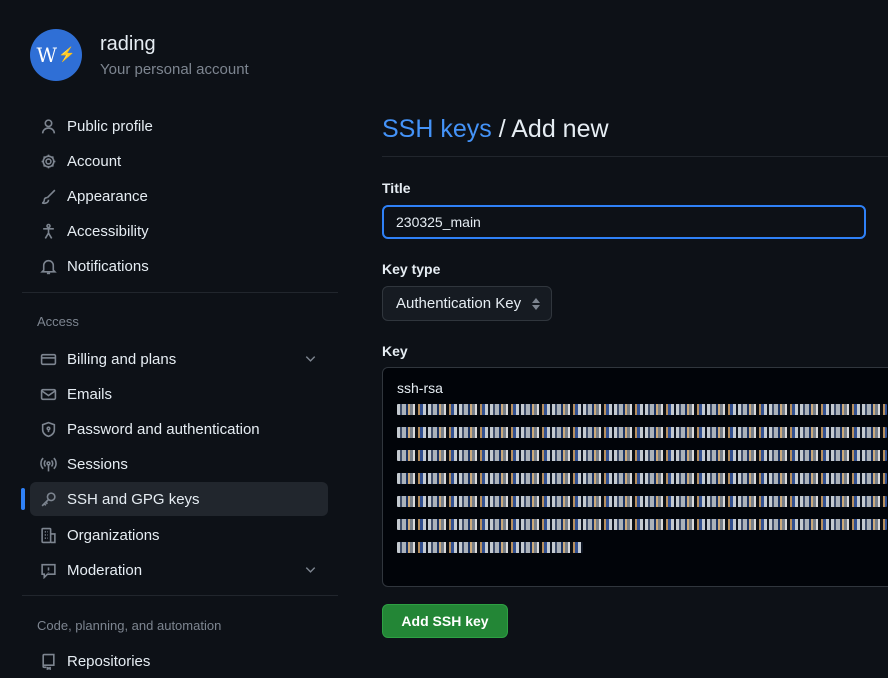  I want to click on sidebar-item-billing: Billing and plans, so click(179, 359).